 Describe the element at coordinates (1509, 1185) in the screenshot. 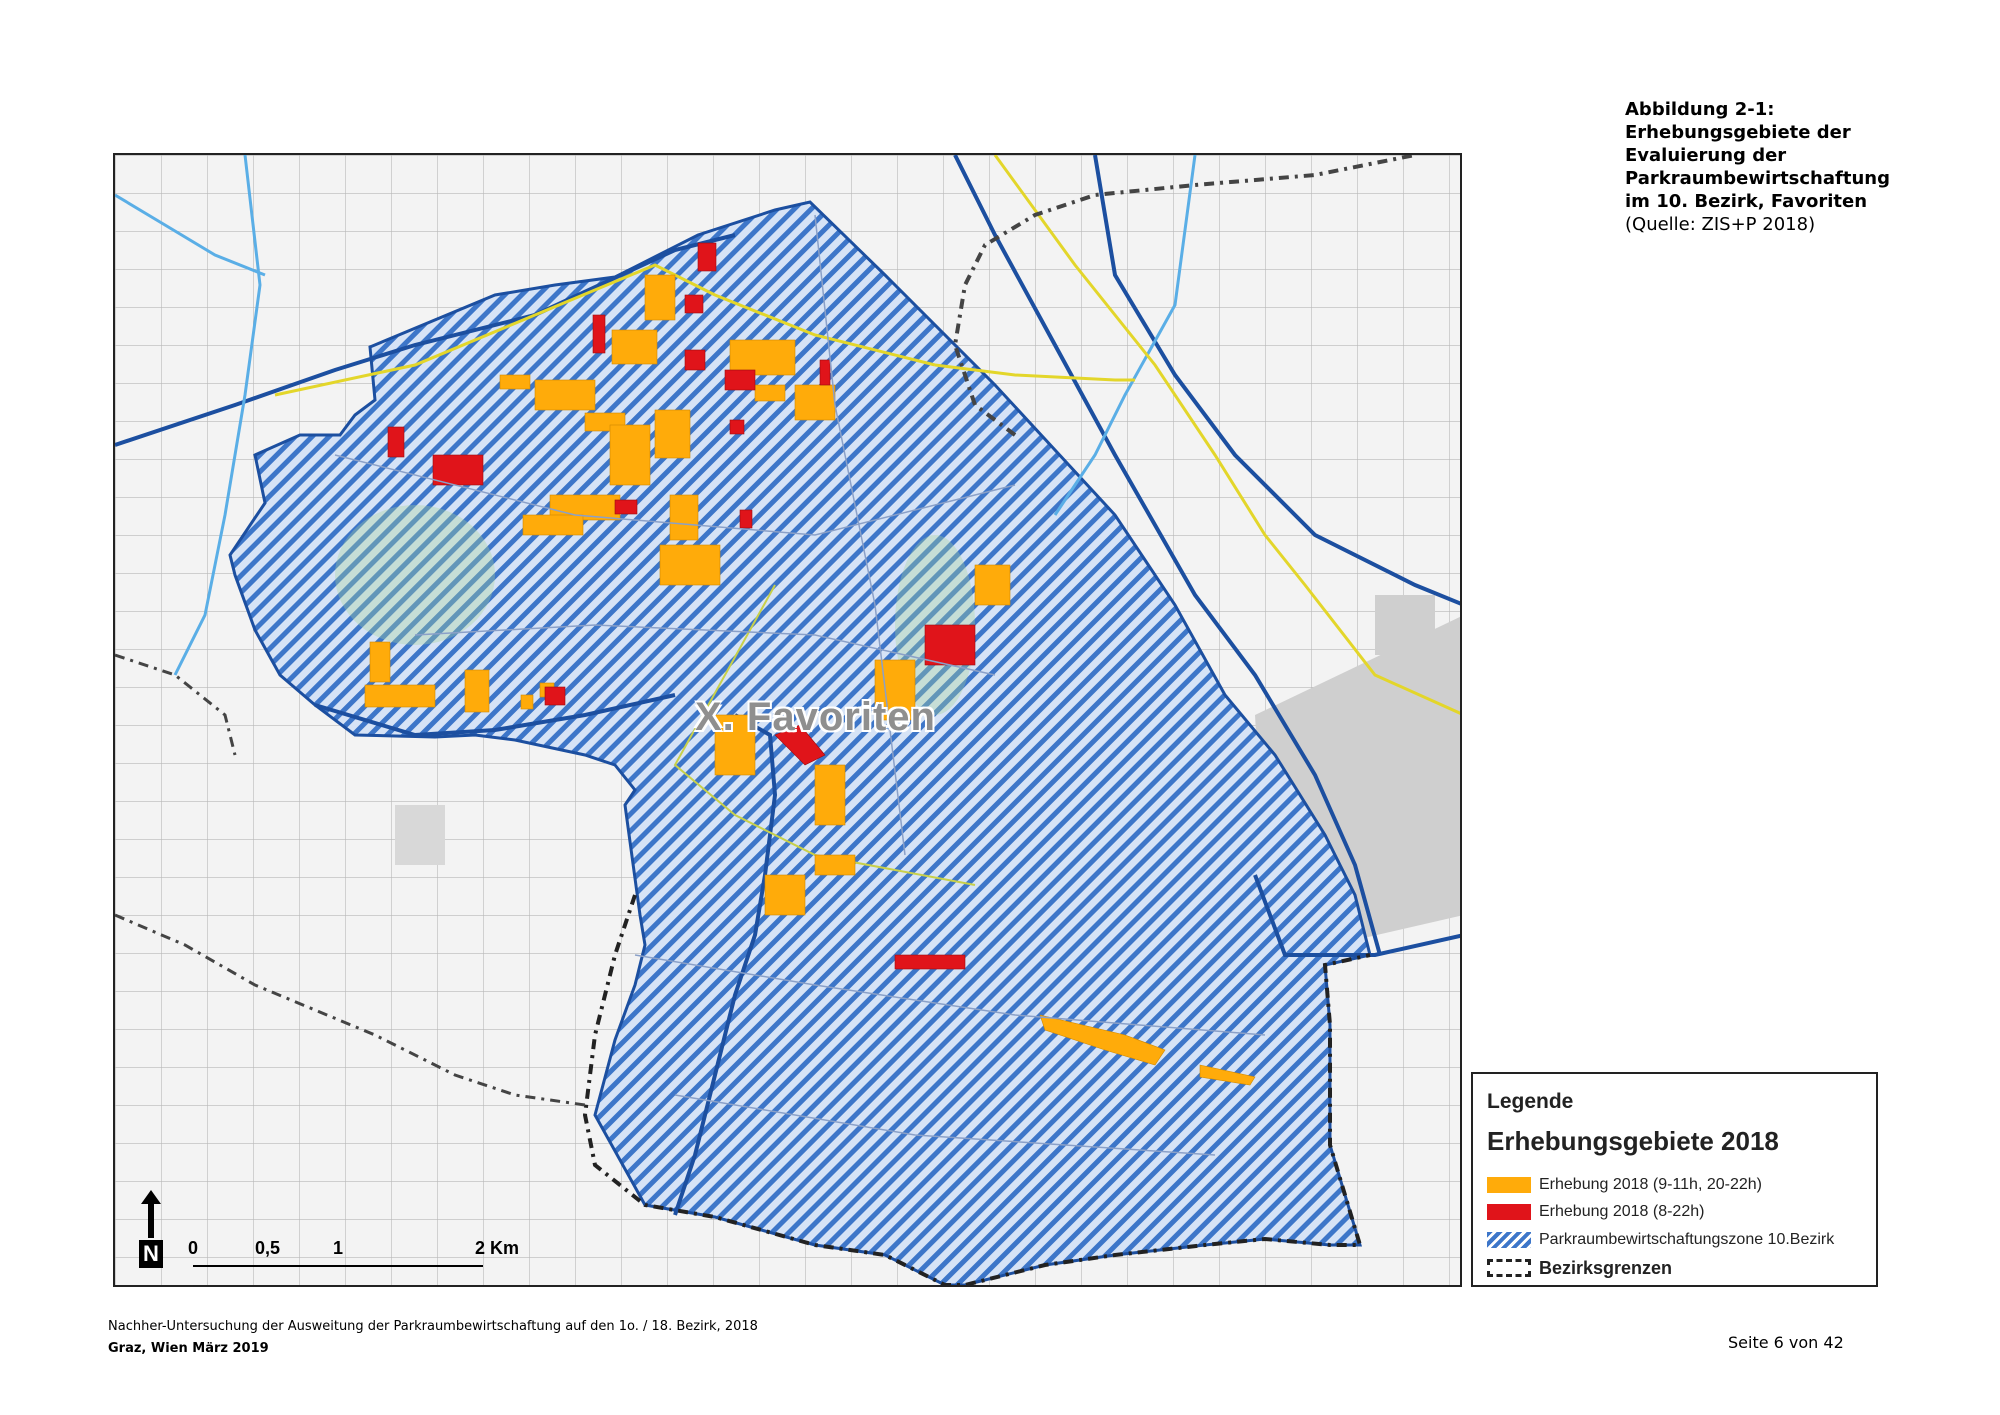

I see `legend-swatch-orange` at that location.